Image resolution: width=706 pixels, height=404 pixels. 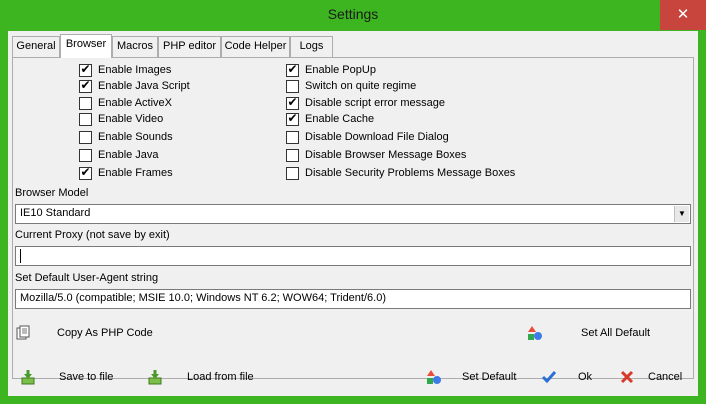 What do you see at coordinates (665, 377) in the screenshot?
I see `button-label: Cancel` at bounding box center [665, 377].